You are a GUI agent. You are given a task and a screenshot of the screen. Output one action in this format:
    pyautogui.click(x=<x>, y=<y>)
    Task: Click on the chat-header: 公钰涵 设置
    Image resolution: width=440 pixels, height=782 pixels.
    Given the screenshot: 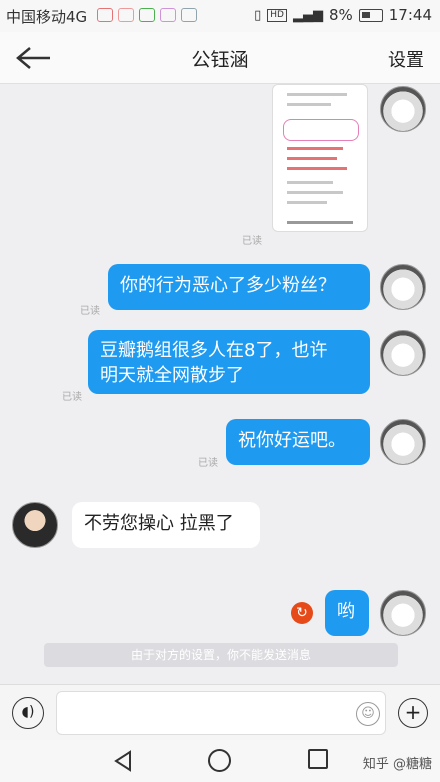 What is the action you would take?
    pyautogui.click(x=220, y=58)
    